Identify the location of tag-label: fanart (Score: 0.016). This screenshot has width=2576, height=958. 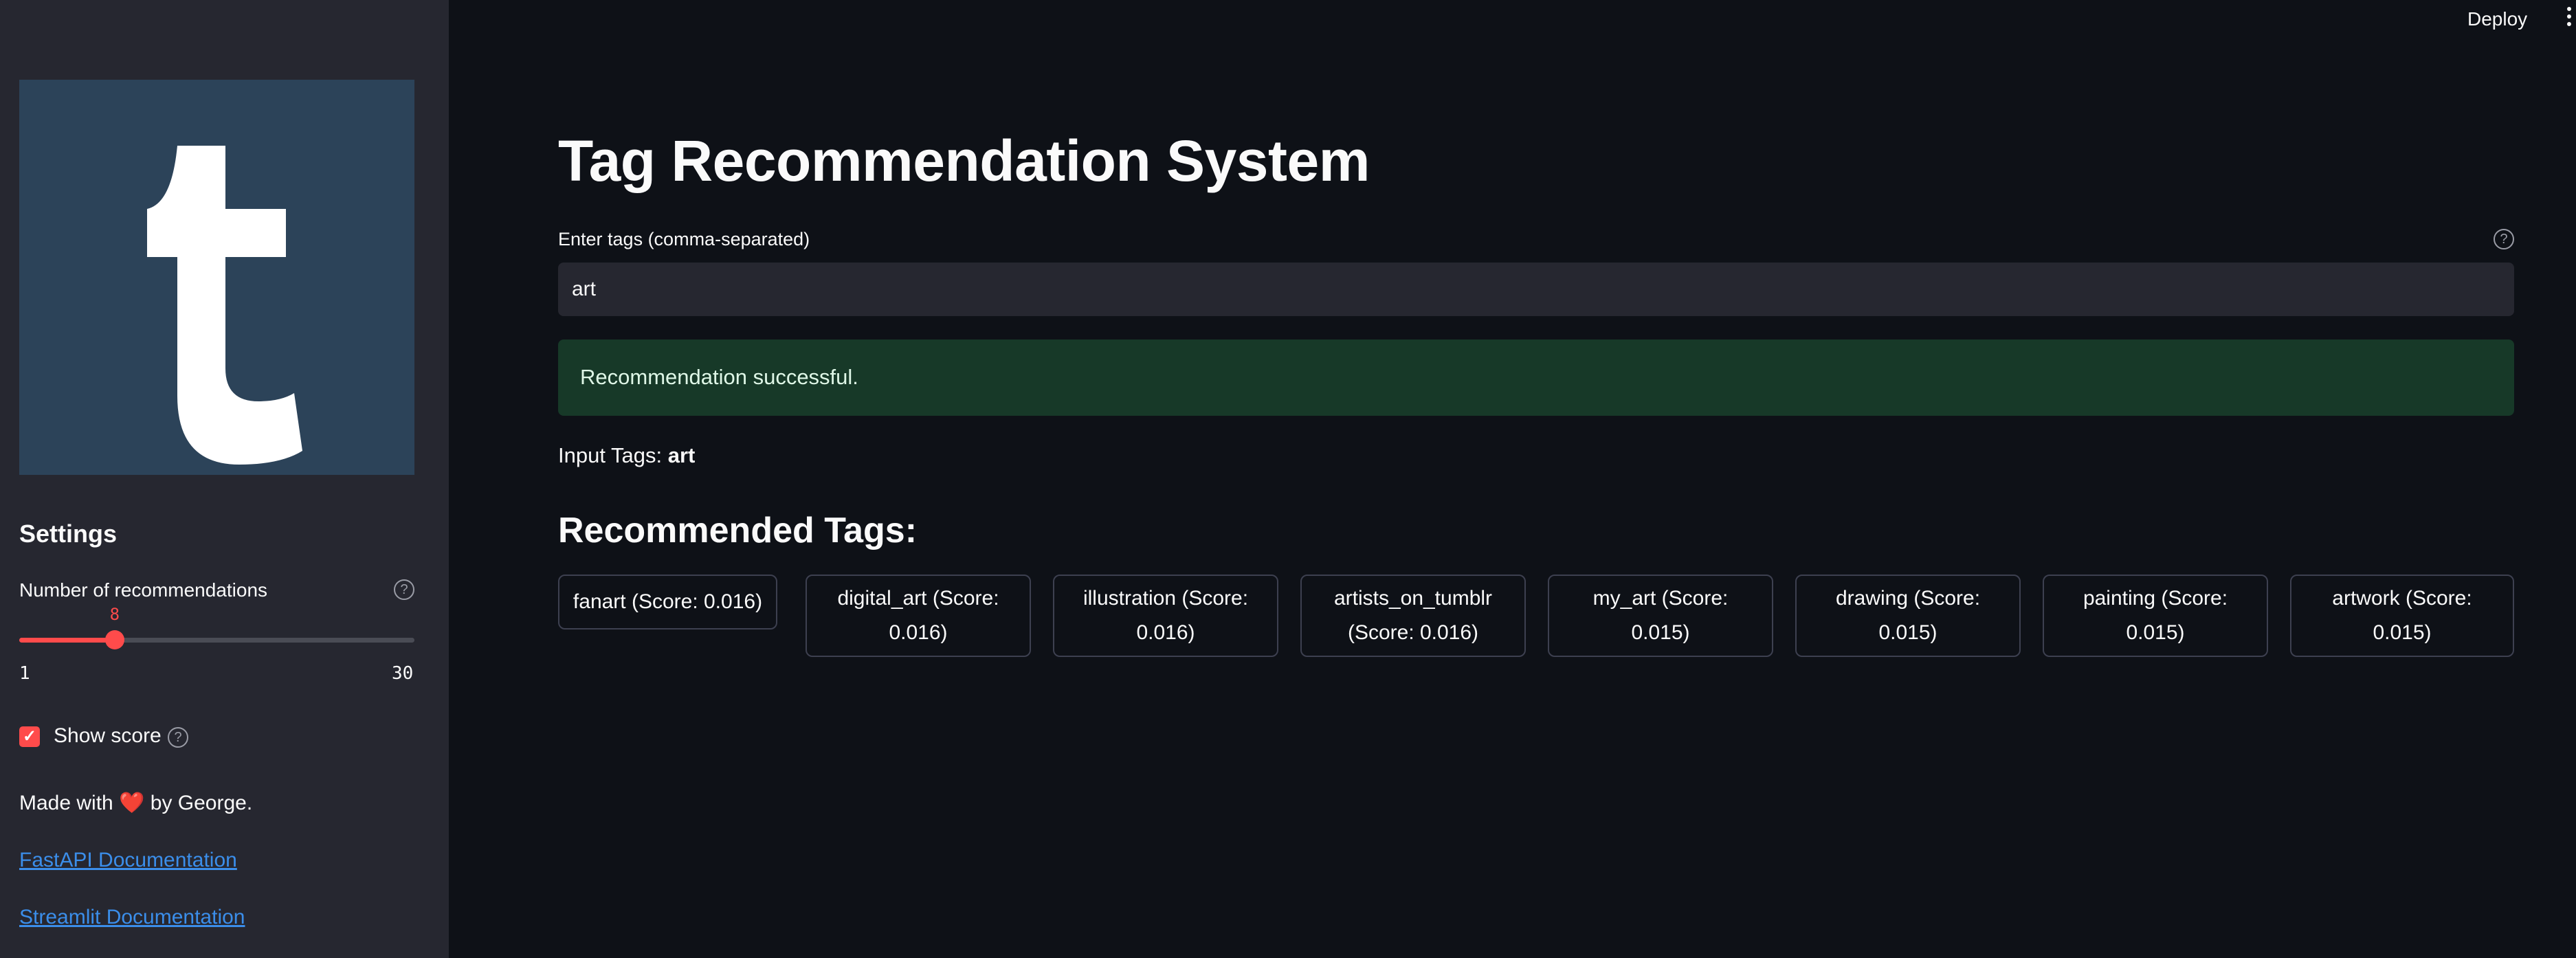
(668, 601).